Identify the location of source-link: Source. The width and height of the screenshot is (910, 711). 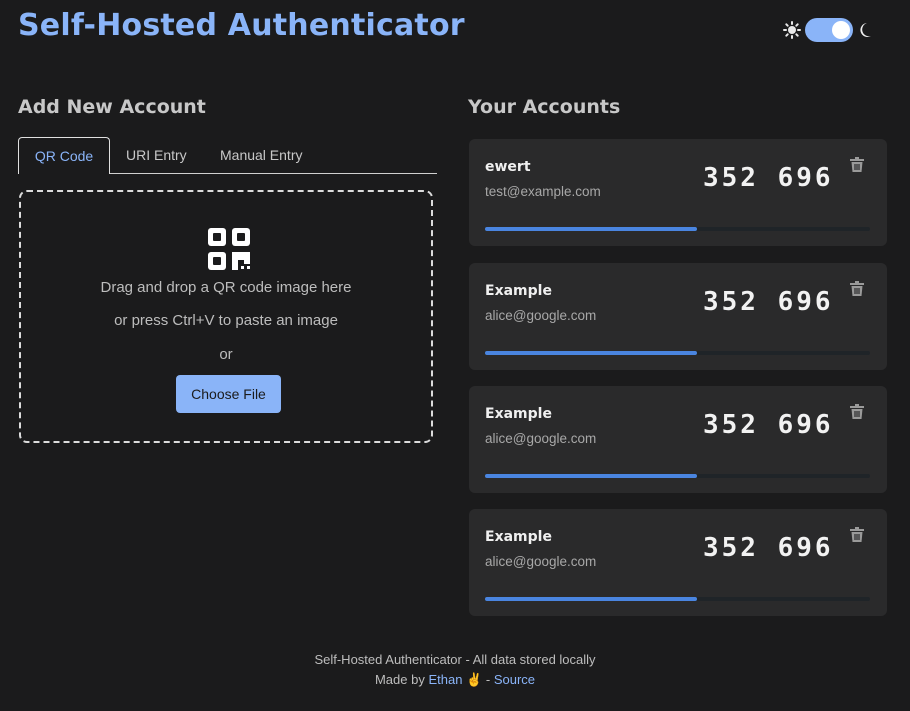
(514, 679).